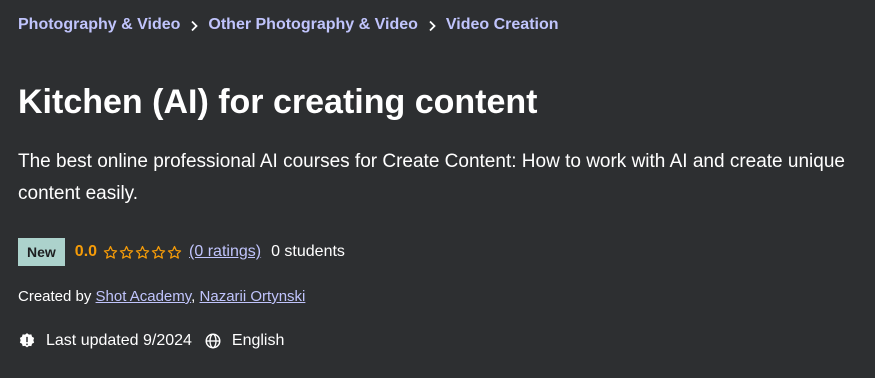 The width and height of the screenshot is (875, 378). Describe the element at coordinates (253, 296) in the screenshot. I see `author-link-nazarii-ortynski: Nazarii Ortynski` at that location.